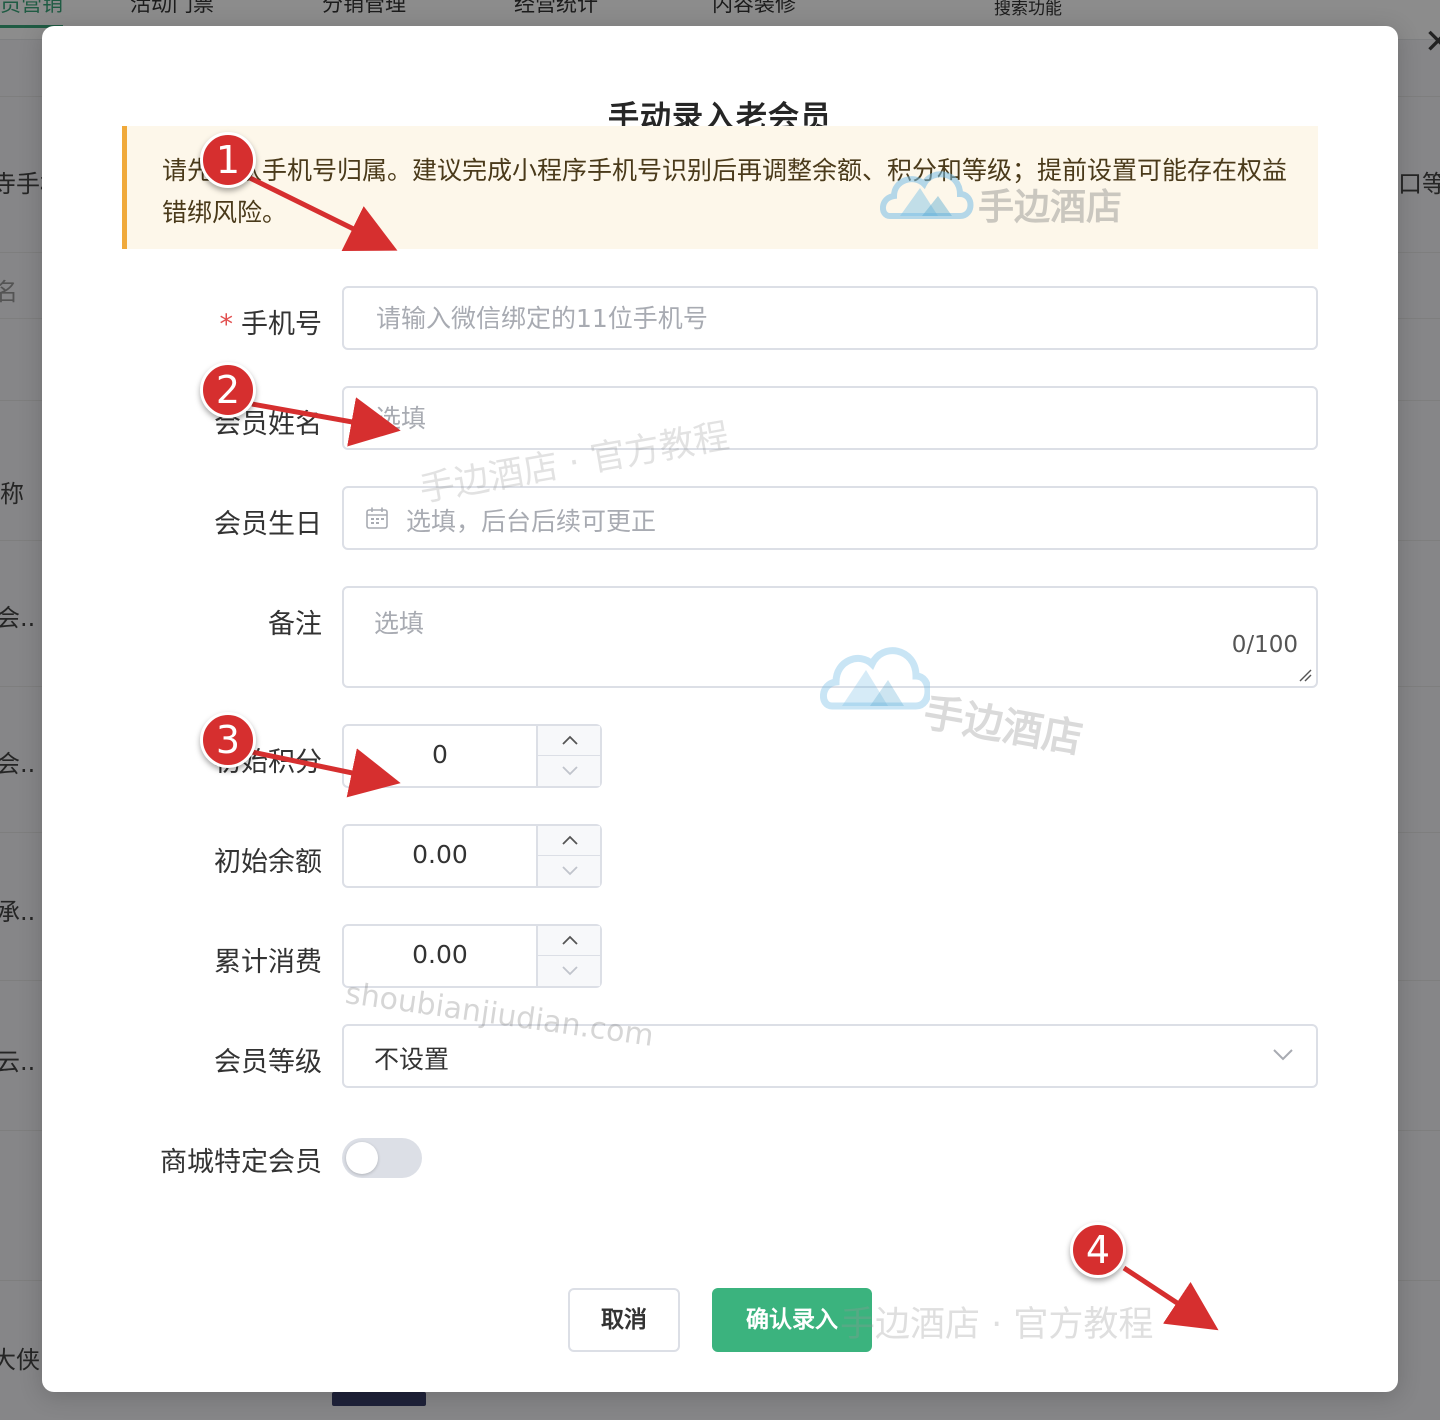 The image size is (1440, 1420). I want to click on annotation-badge: 3, so click(228, 740).